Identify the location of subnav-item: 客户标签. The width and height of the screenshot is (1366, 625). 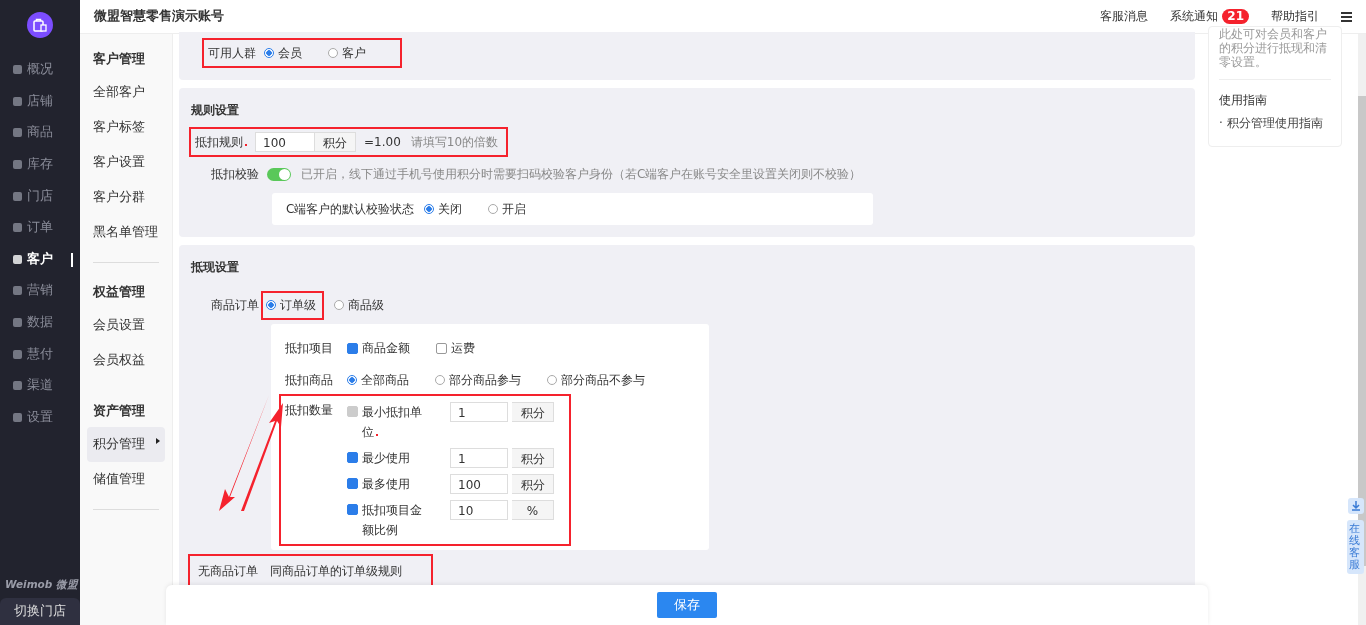
(126, 127).